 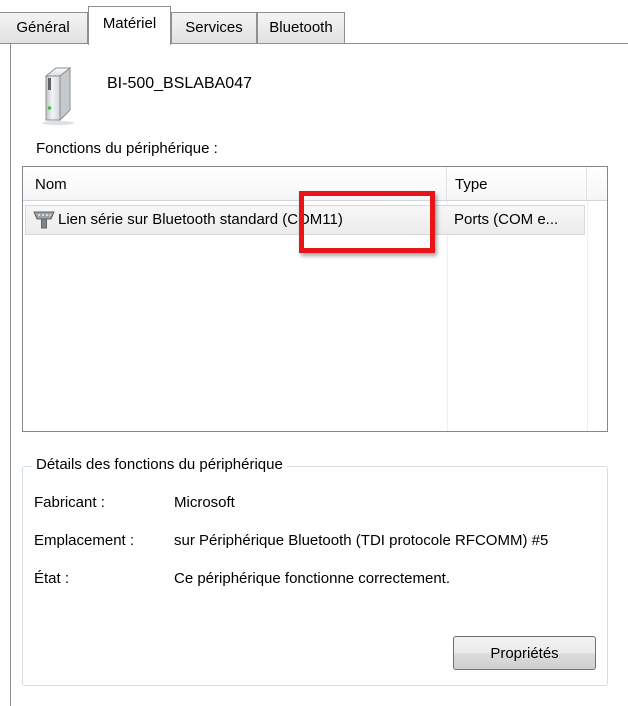 I want to click on emplacement-label: Emplacement :, so click(x=84, y=540).